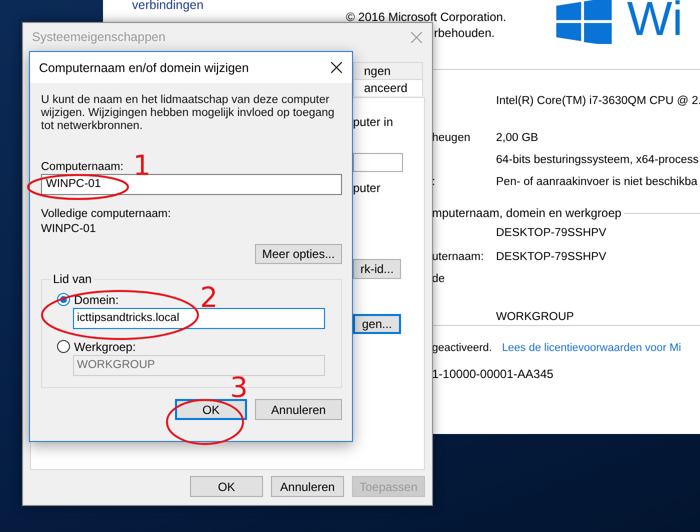  Describe the element at coordinates (458, 257) in the screenshot. I see `name-label: uternaam:` at that location.